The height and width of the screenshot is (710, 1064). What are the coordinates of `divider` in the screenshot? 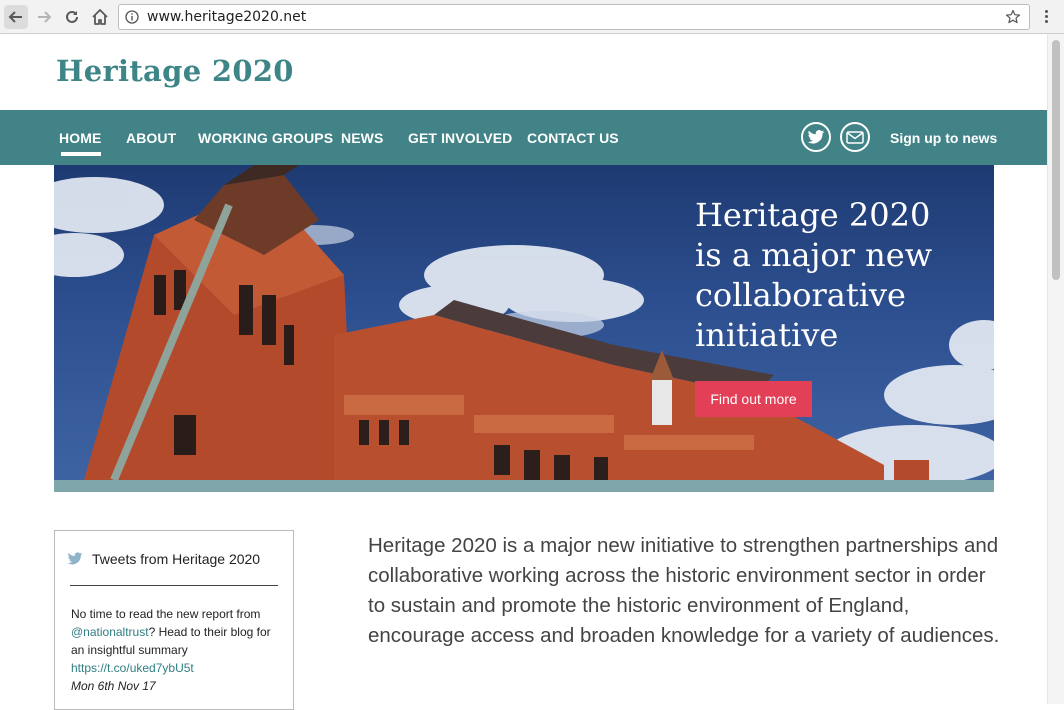 It's located at (174, 585).